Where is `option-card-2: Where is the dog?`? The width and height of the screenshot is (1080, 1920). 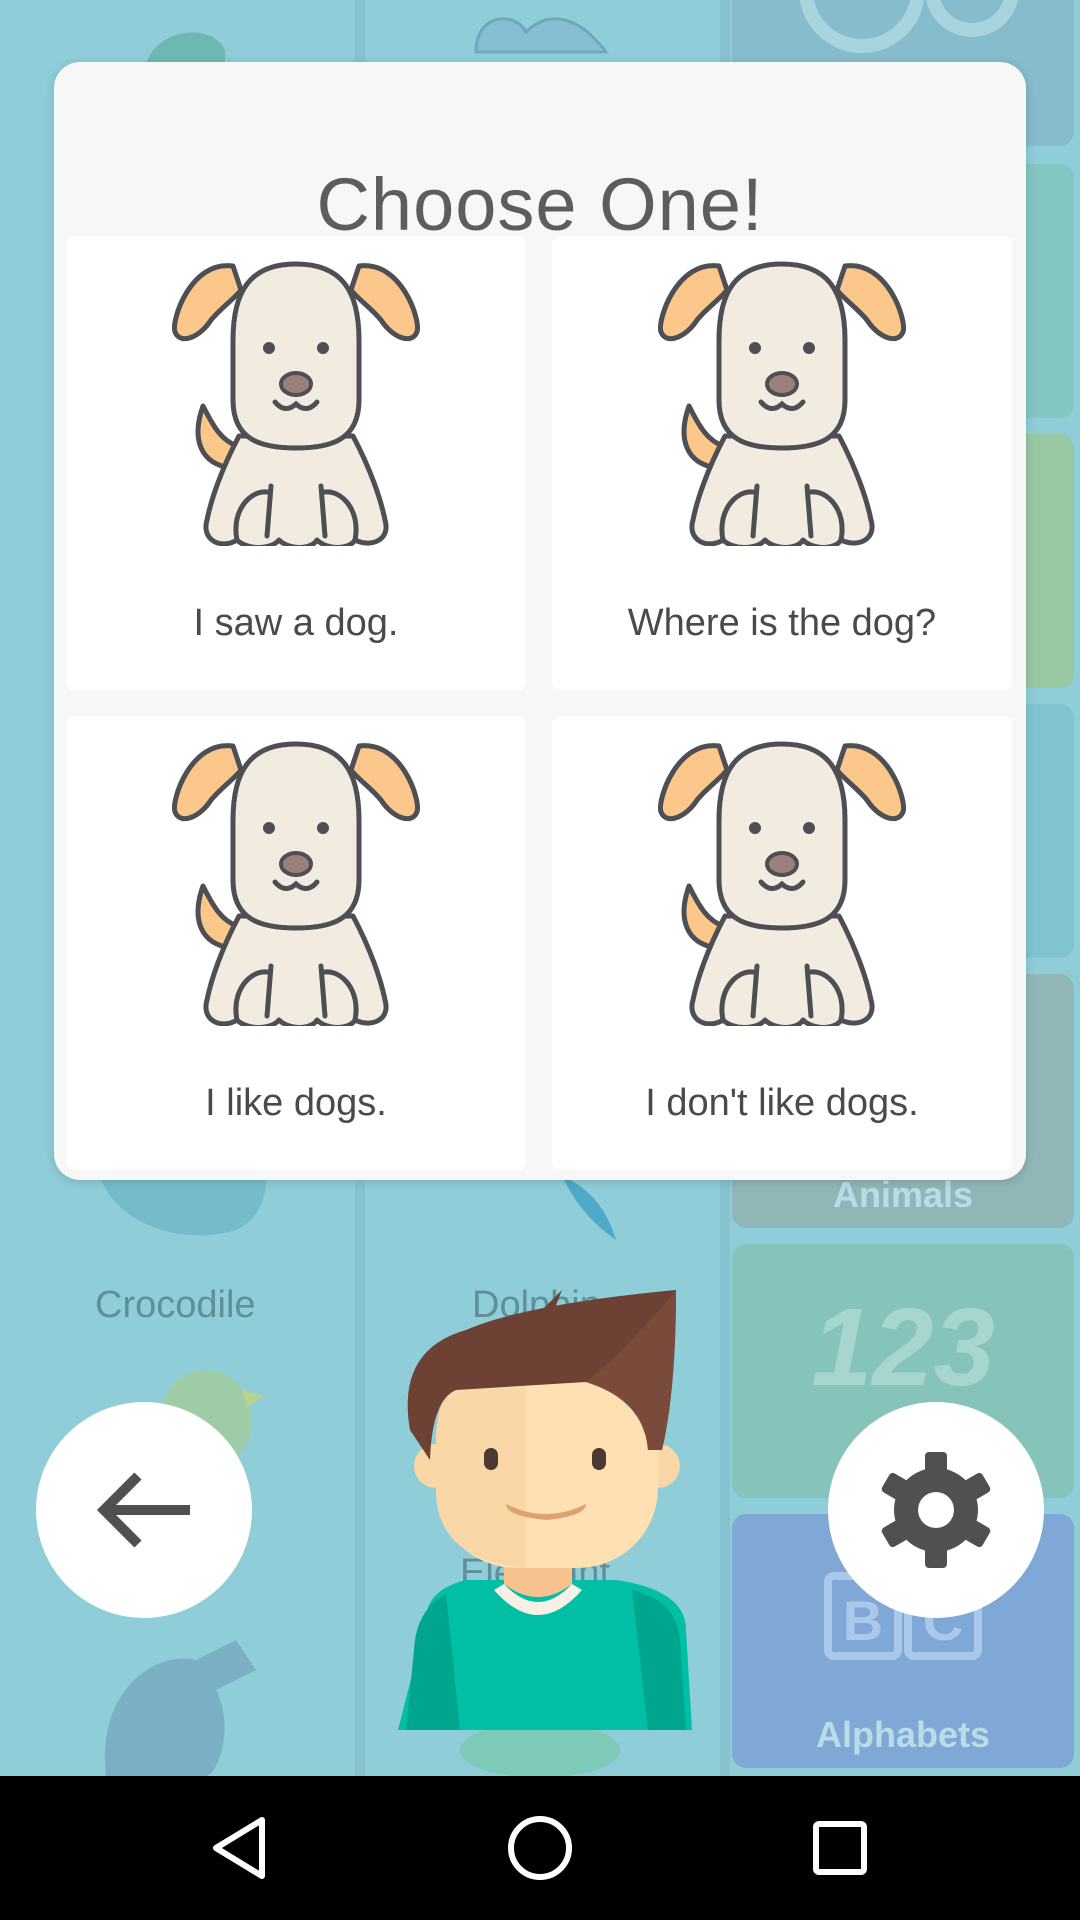
option-card-2: Where is the dog? is located at coordinates (782, 463).